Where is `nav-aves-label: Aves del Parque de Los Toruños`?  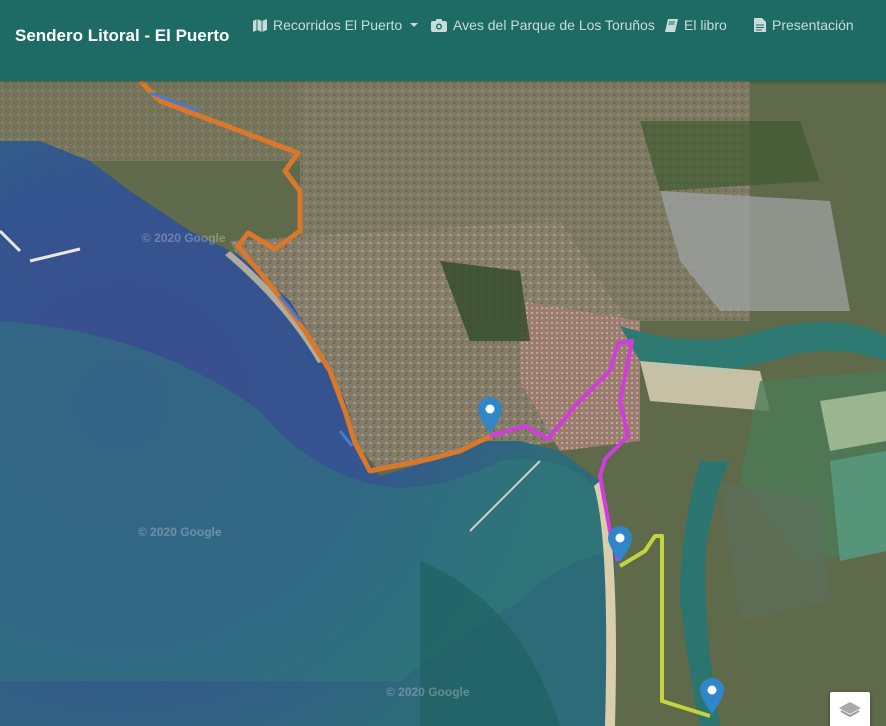 nav-aves-label: Aves del Parque de Los Toruños is located at coordinates (554, 25).